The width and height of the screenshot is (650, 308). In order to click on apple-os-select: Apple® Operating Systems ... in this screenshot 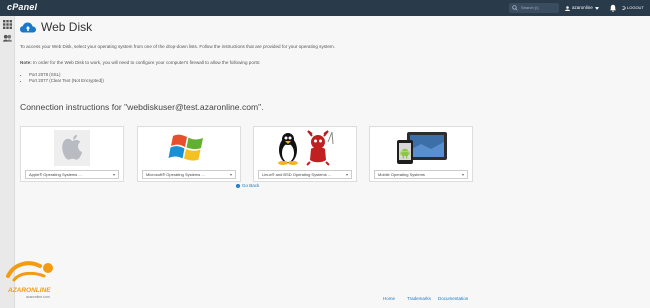, I will do `click(72, 174)`.